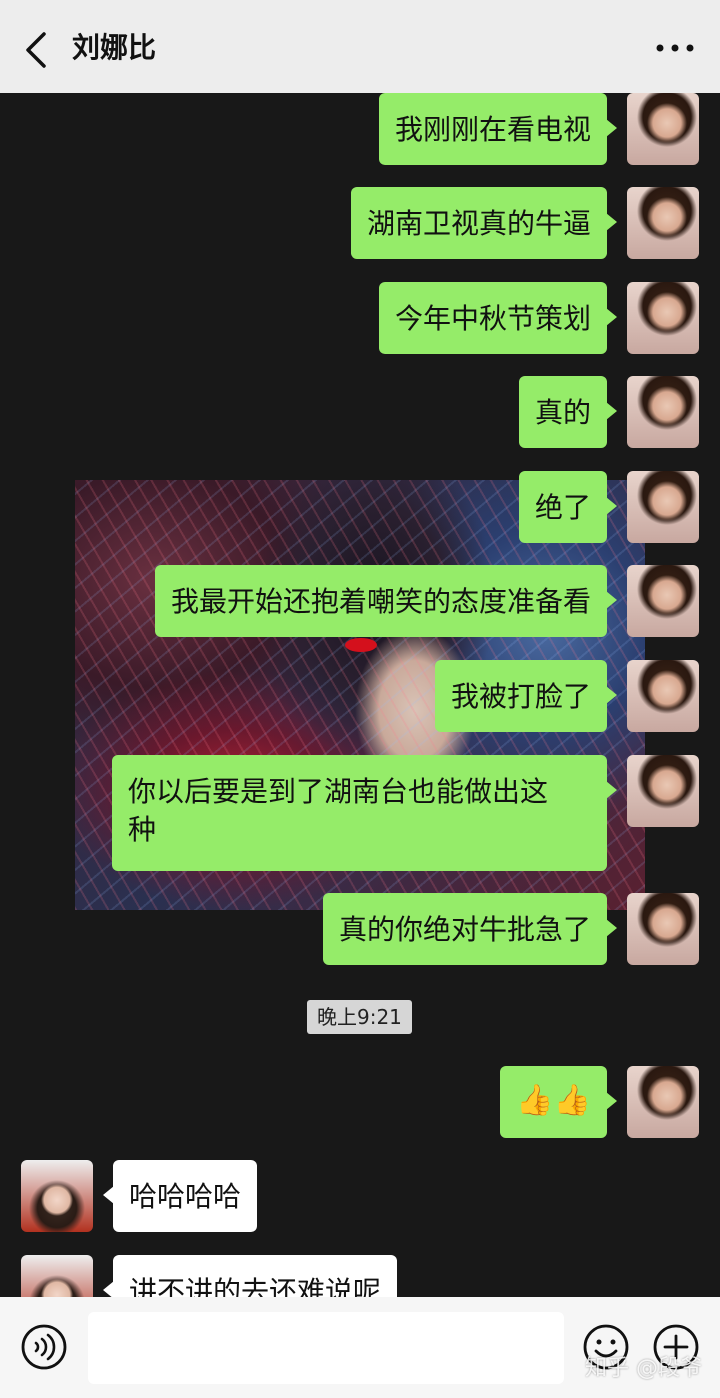 The image size is (720, 1398). I want to click on message-bubble: 👍👍, so click(558, 1102).